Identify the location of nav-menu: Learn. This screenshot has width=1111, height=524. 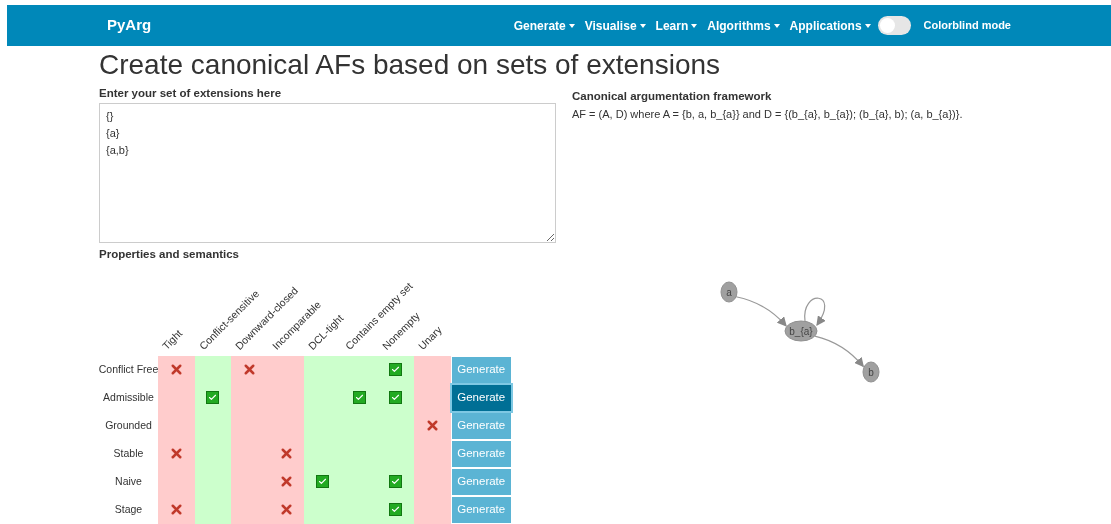
(676, 25).